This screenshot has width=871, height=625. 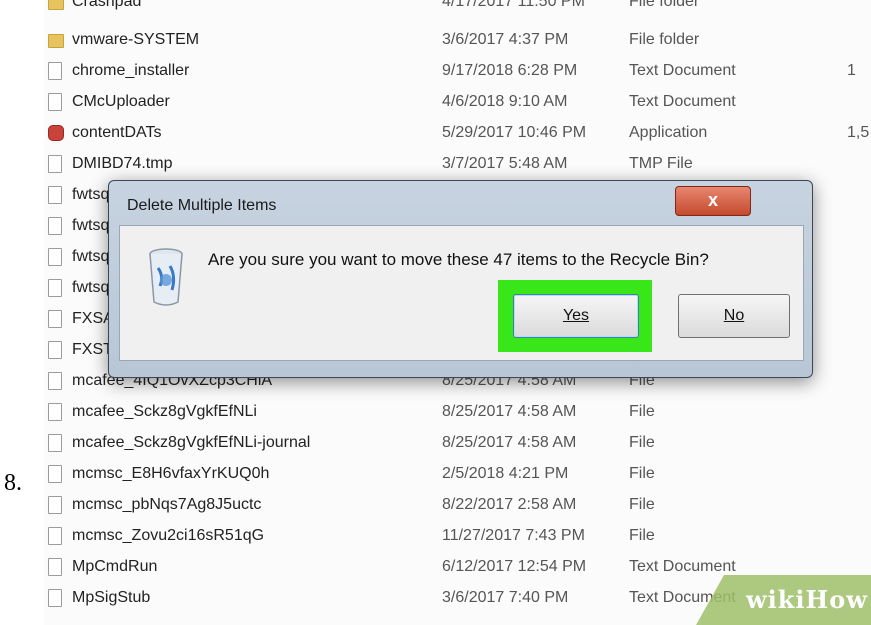 I want to click on file-size: 1,5, so click(x=858, y=132).